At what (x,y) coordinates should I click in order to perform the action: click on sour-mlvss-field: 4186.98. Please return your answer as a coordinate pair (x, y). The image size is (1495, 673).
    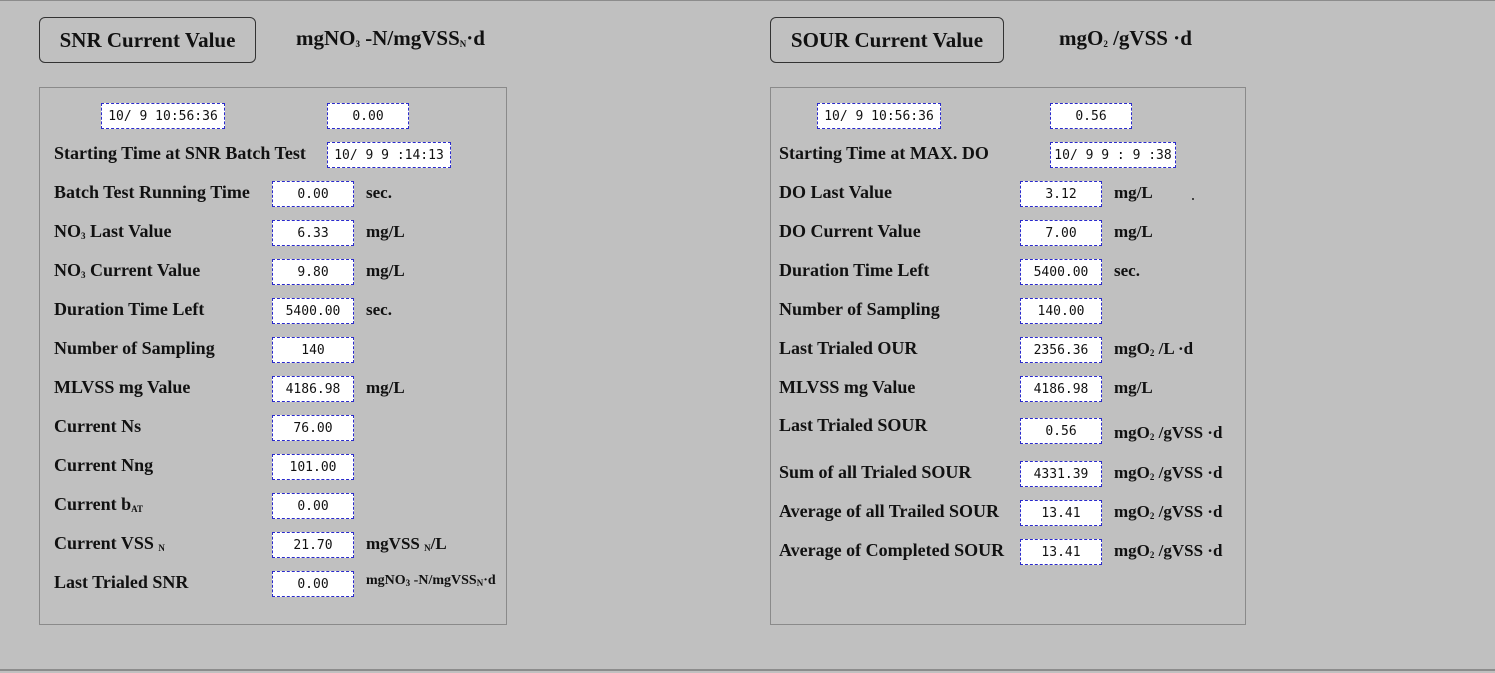
    Looking at the image, I should click on (1061, 389).